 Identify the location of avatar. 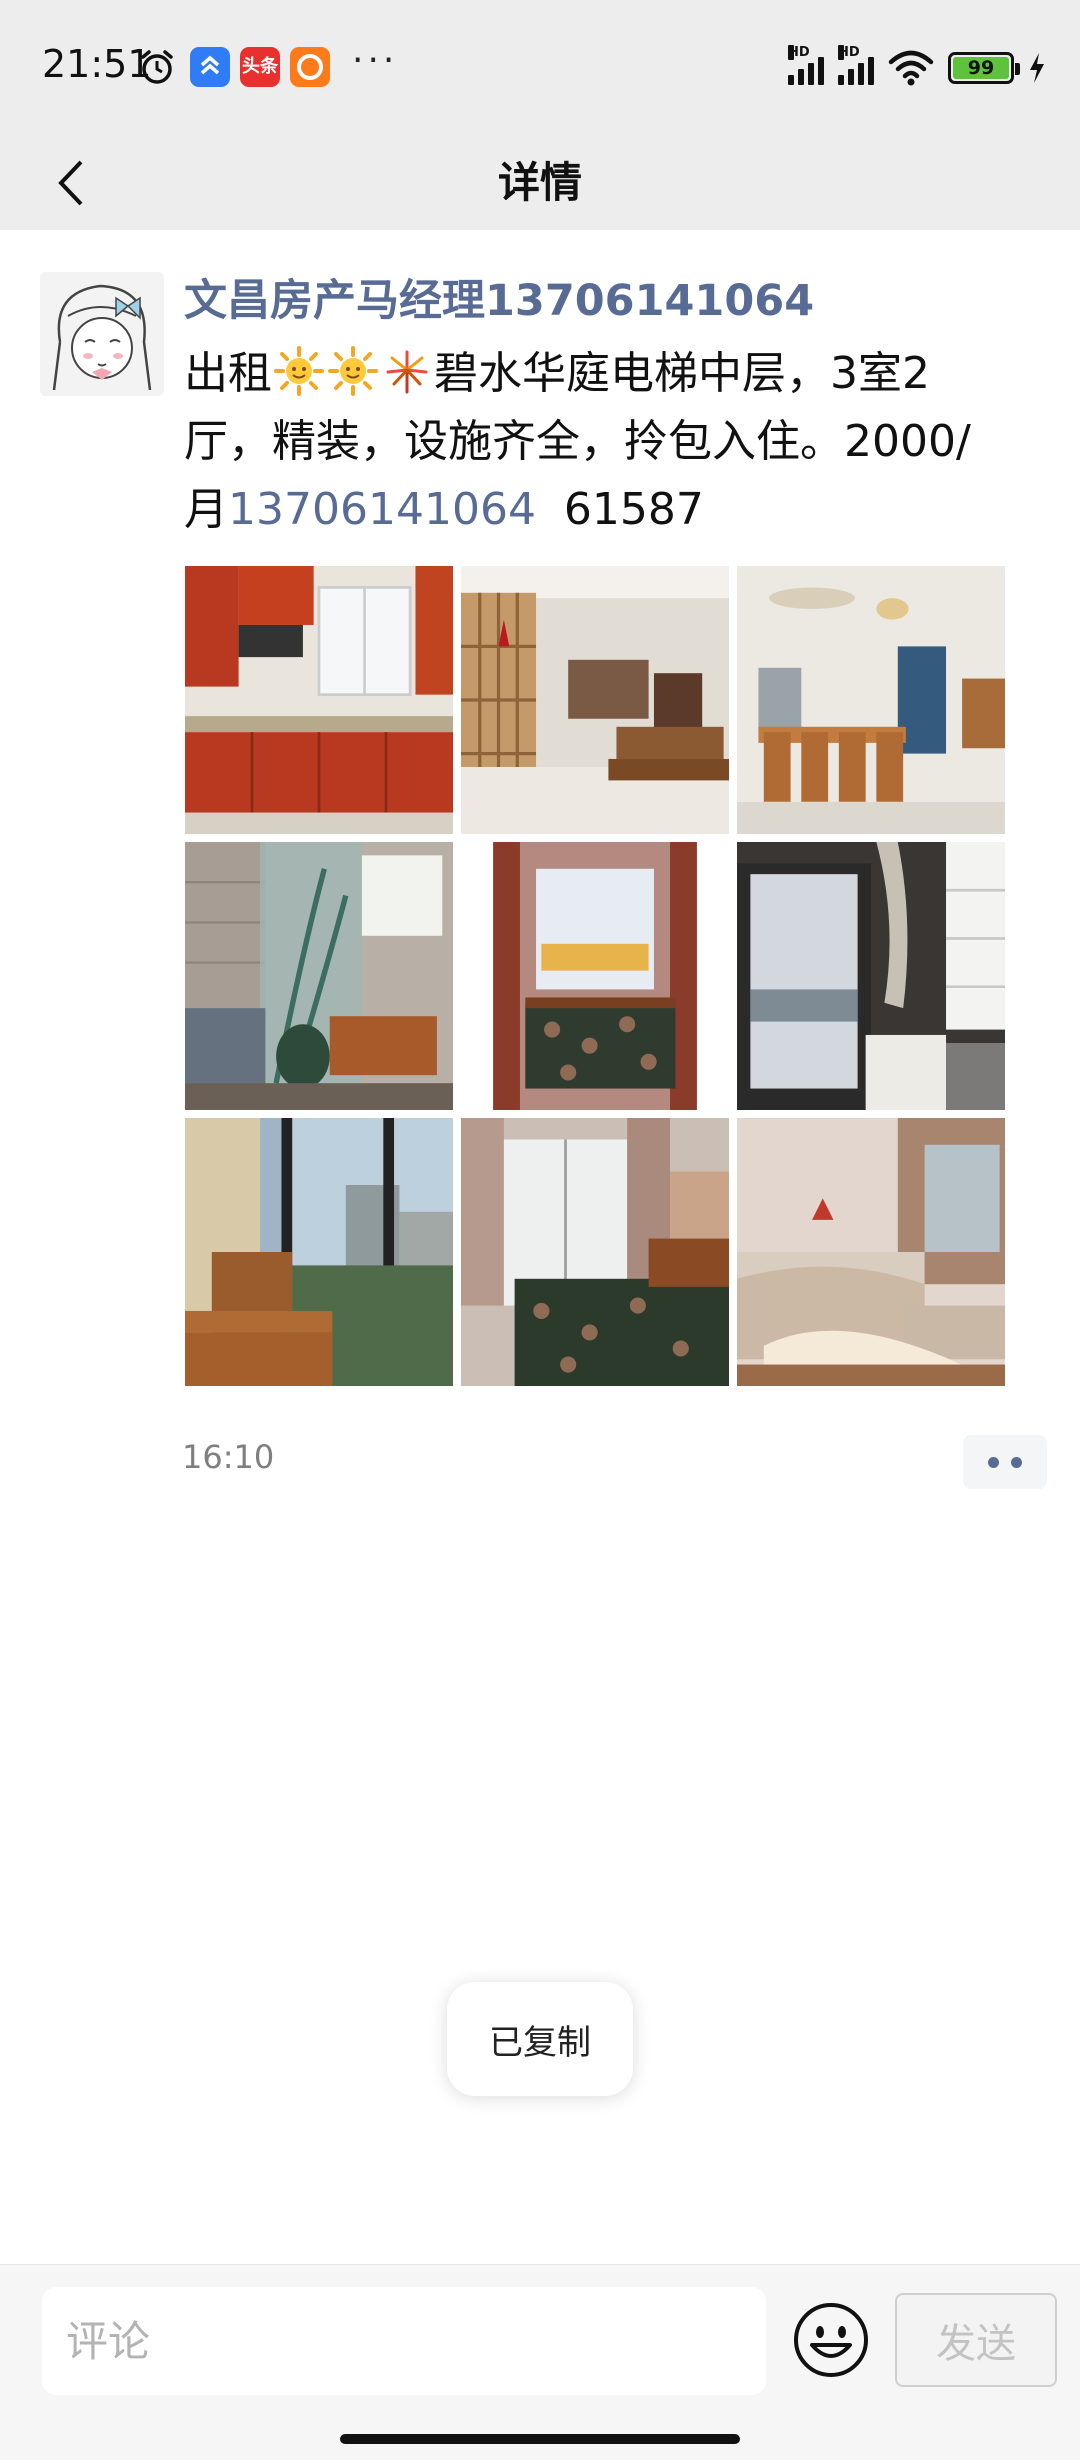
(102, 334).